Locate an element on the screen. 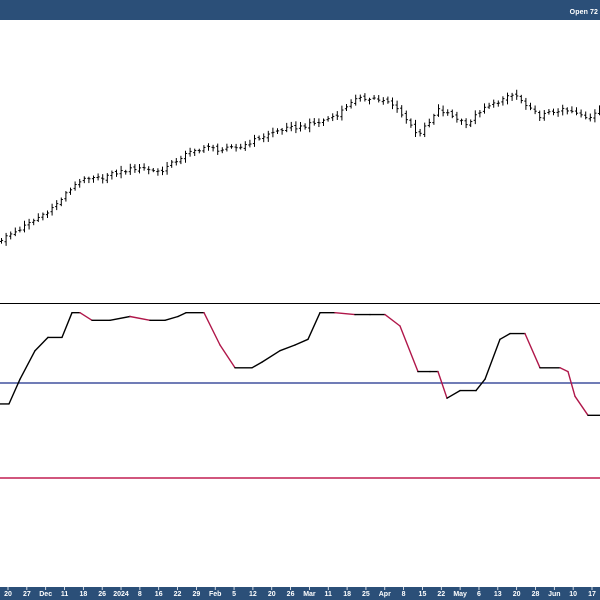  x-tick-label: 22 is located at coordinates (441, 594).